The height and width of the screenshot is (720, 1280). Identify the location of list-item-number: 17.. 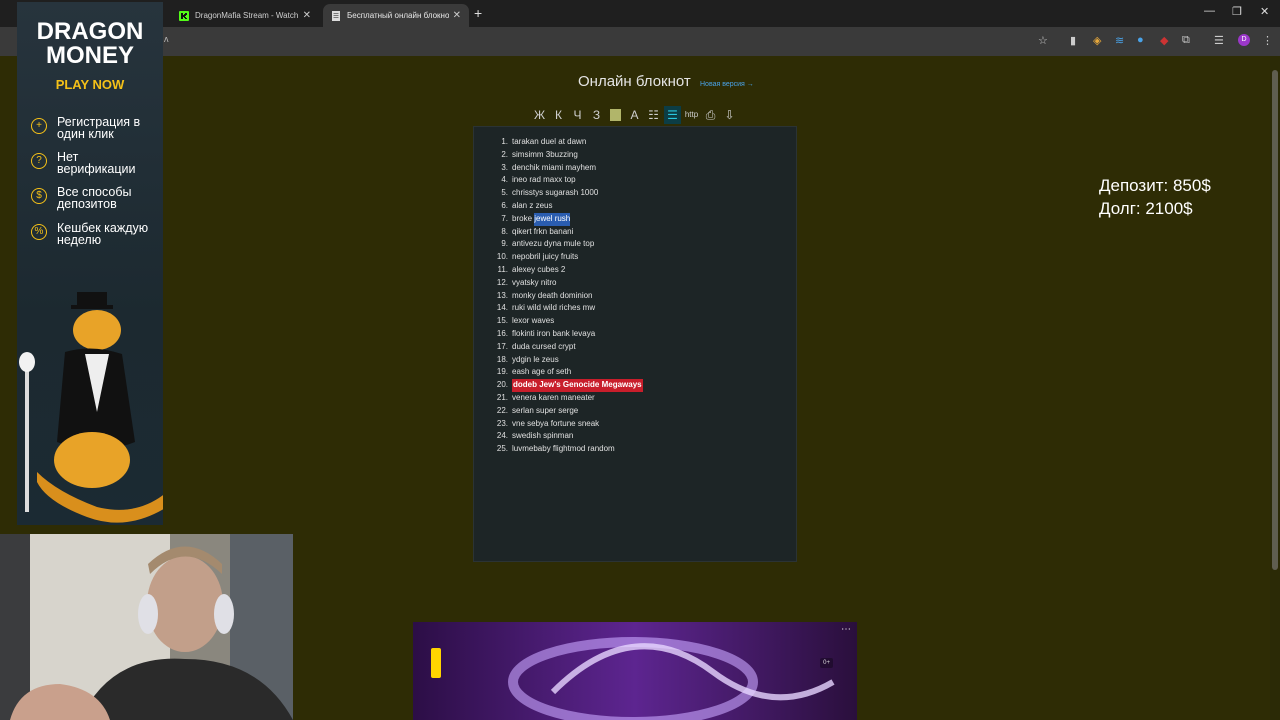
(502, 346).